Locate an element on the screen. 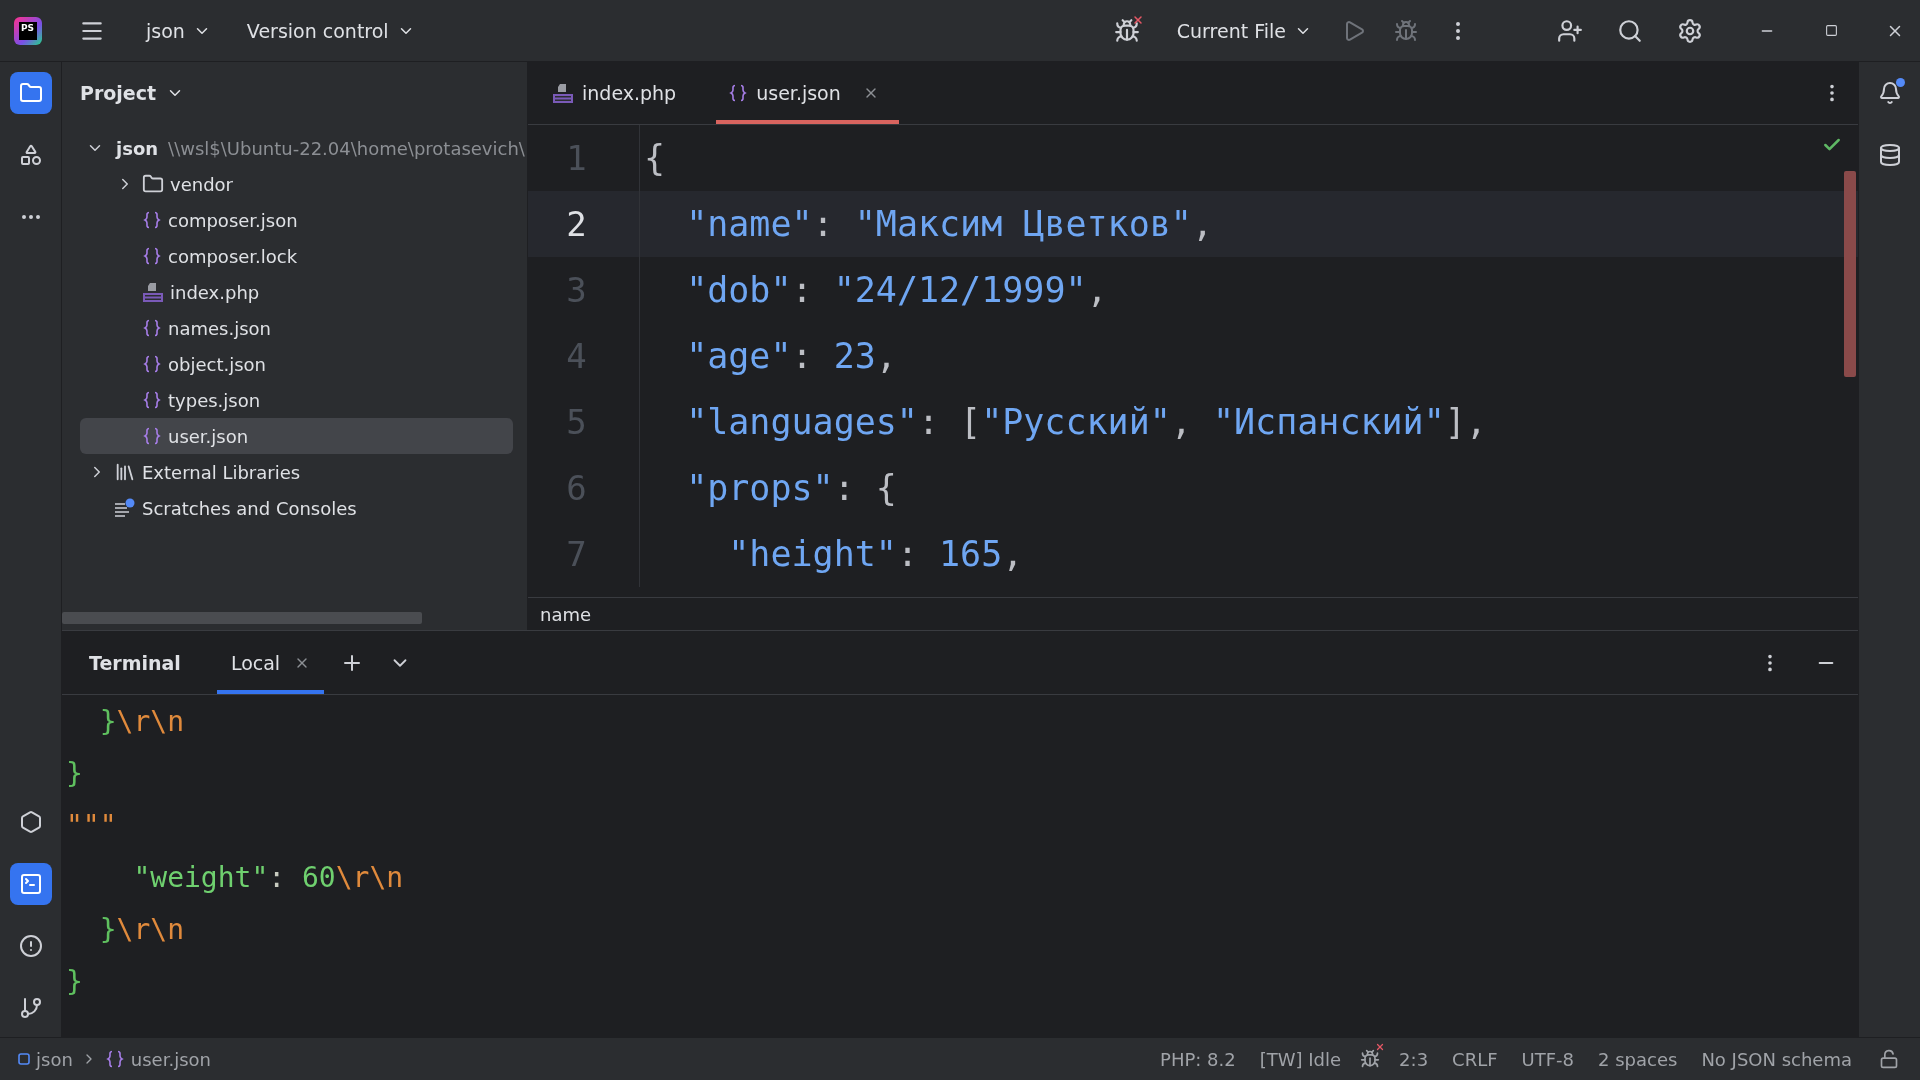 The image size is (1920, 1080). terminal-line: """ is located at coordinates (91, 825).